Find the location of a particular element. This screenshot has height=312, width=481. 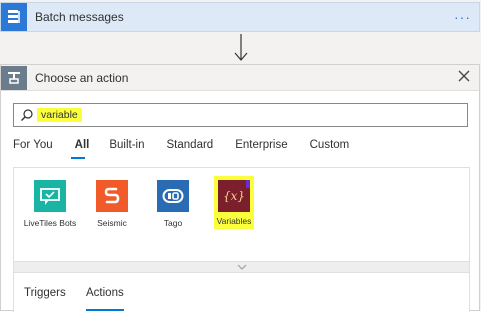

connector-label: Seismic is located at coordinates (112, 223).